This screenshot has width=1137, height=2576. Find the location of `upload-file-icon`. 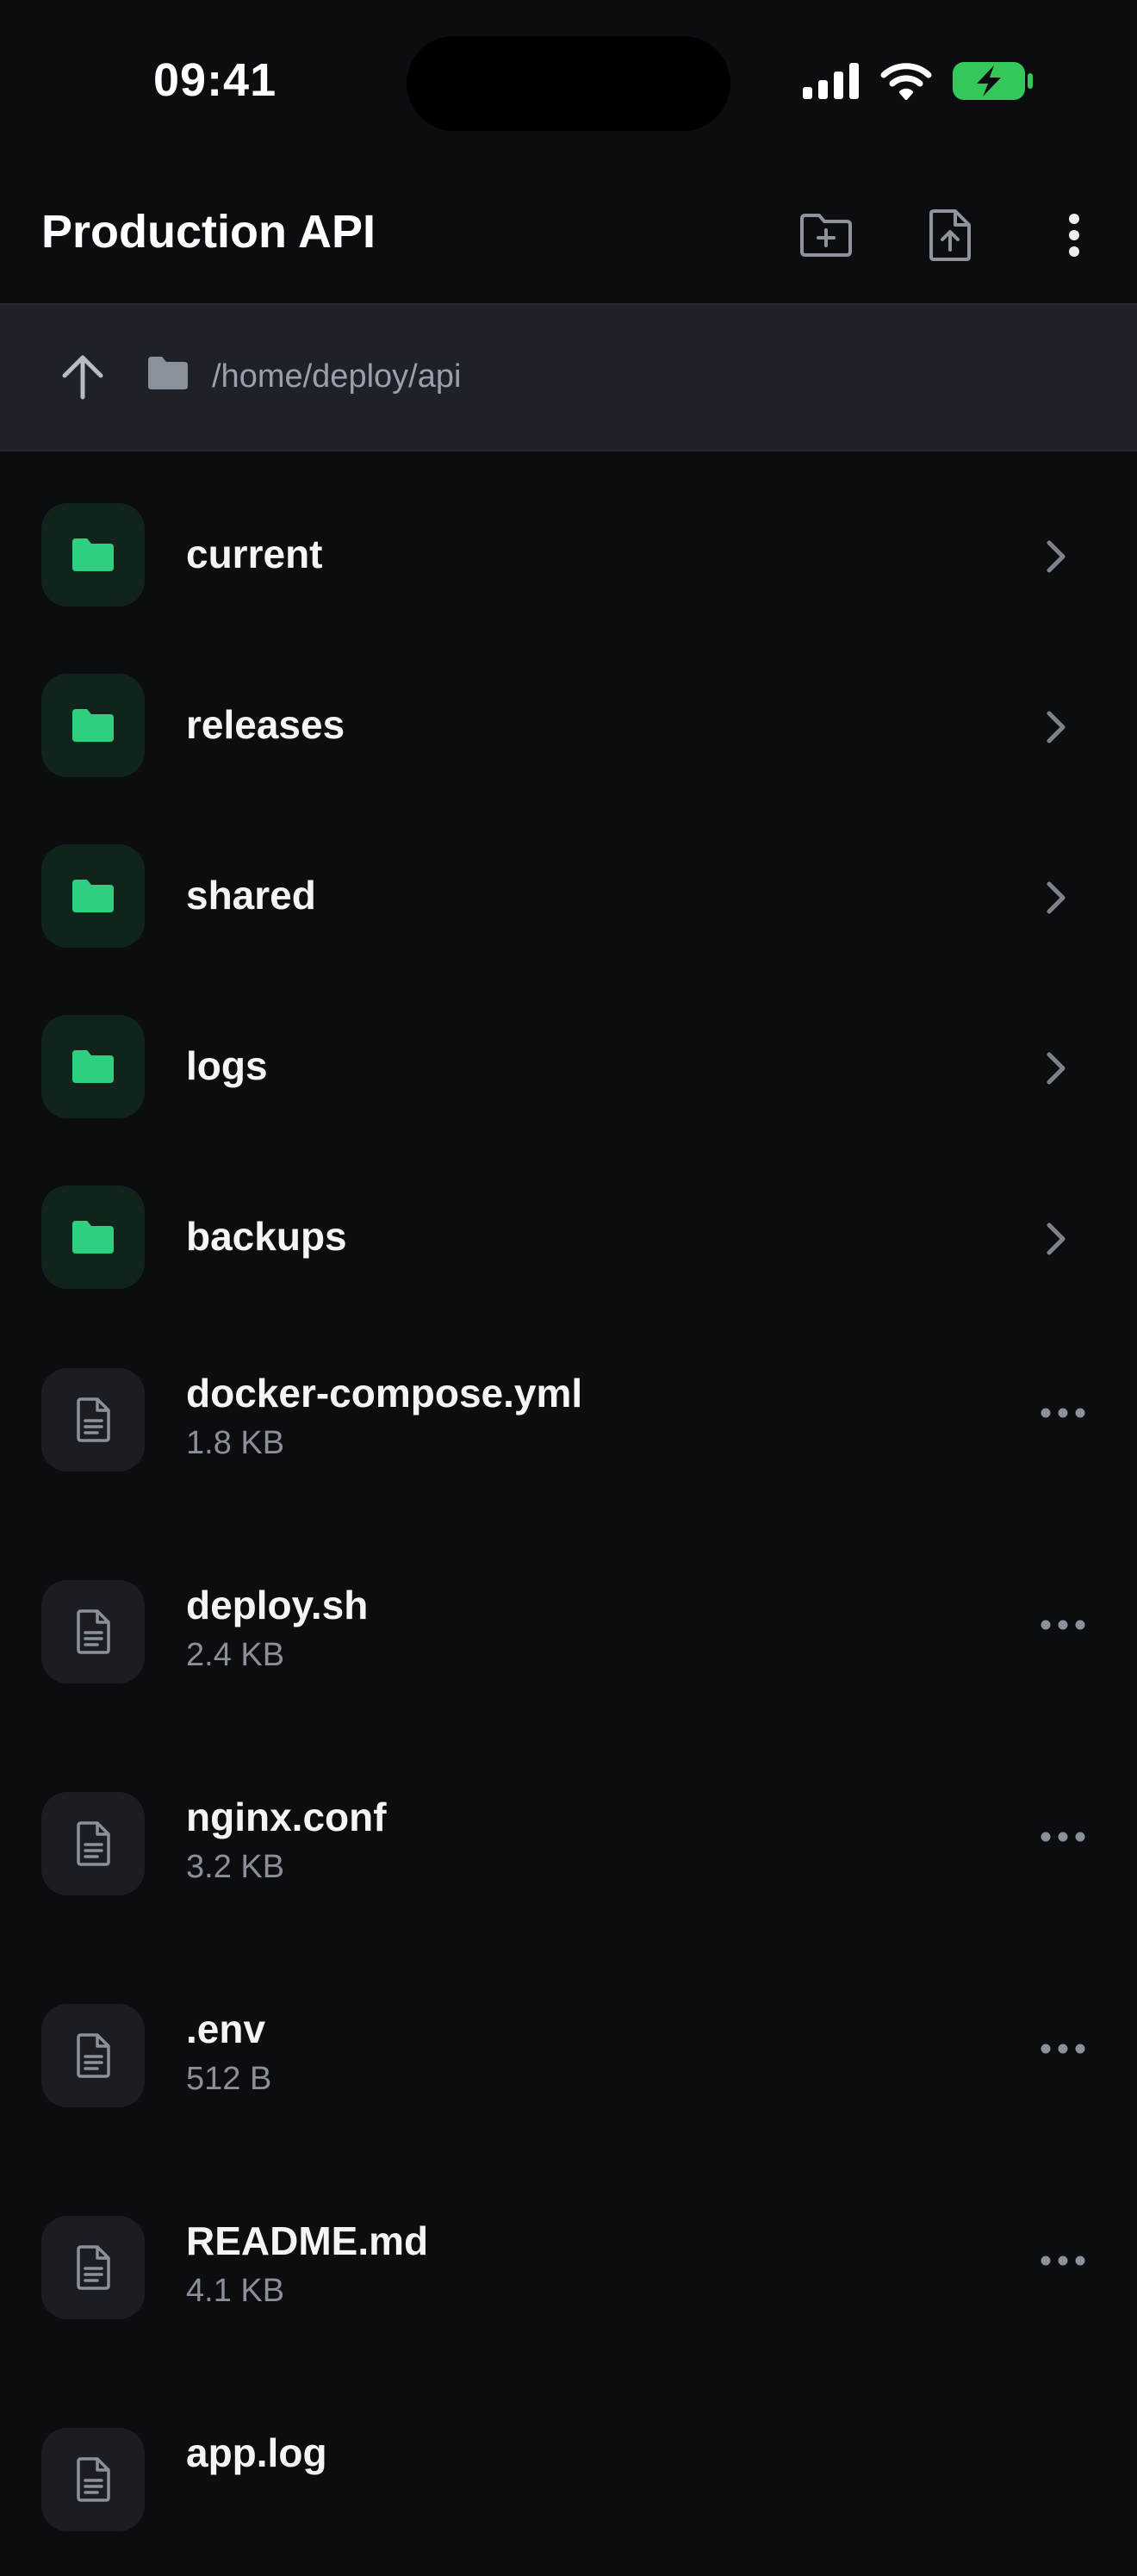

upload-file-icon is located at coordinates (950, 235).